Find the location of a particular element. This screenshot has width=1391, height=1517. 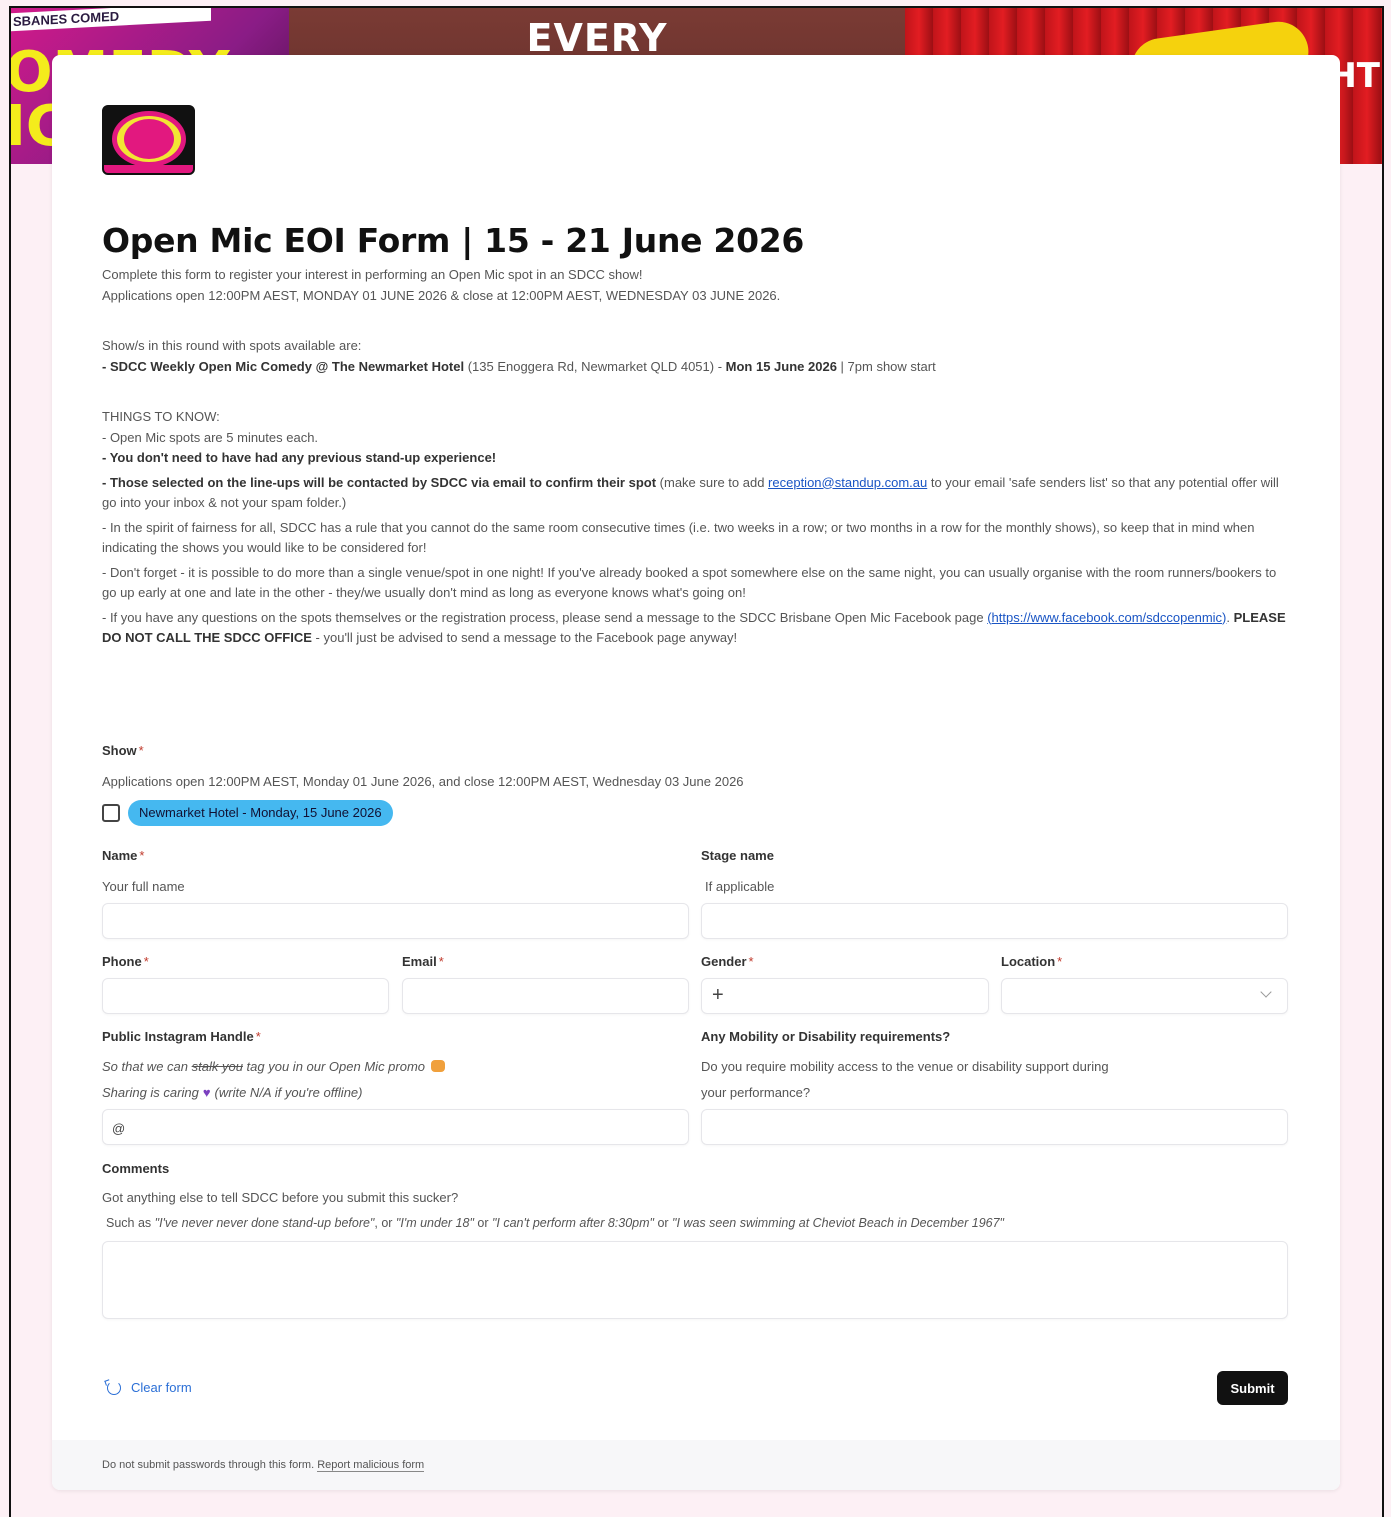

mobility-input is located at coordinates (994, 1127).